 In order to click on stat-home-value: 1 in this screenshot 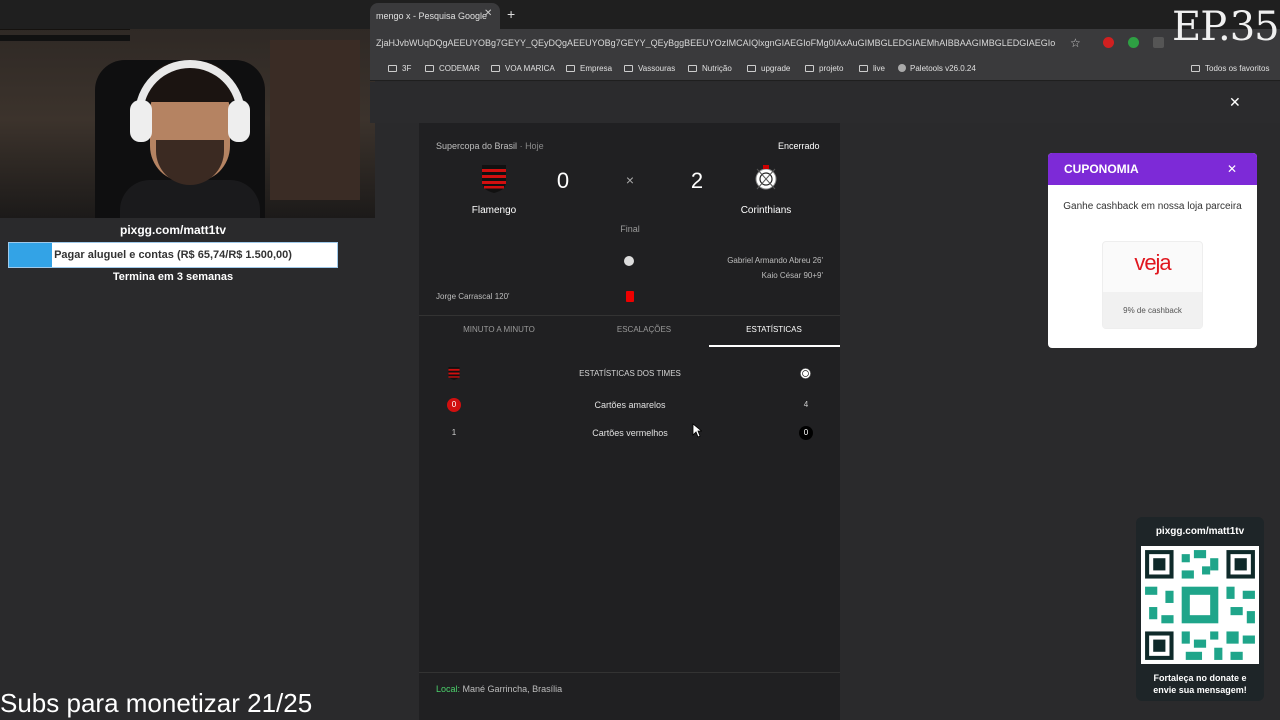, I will do `click(454, 432)`.